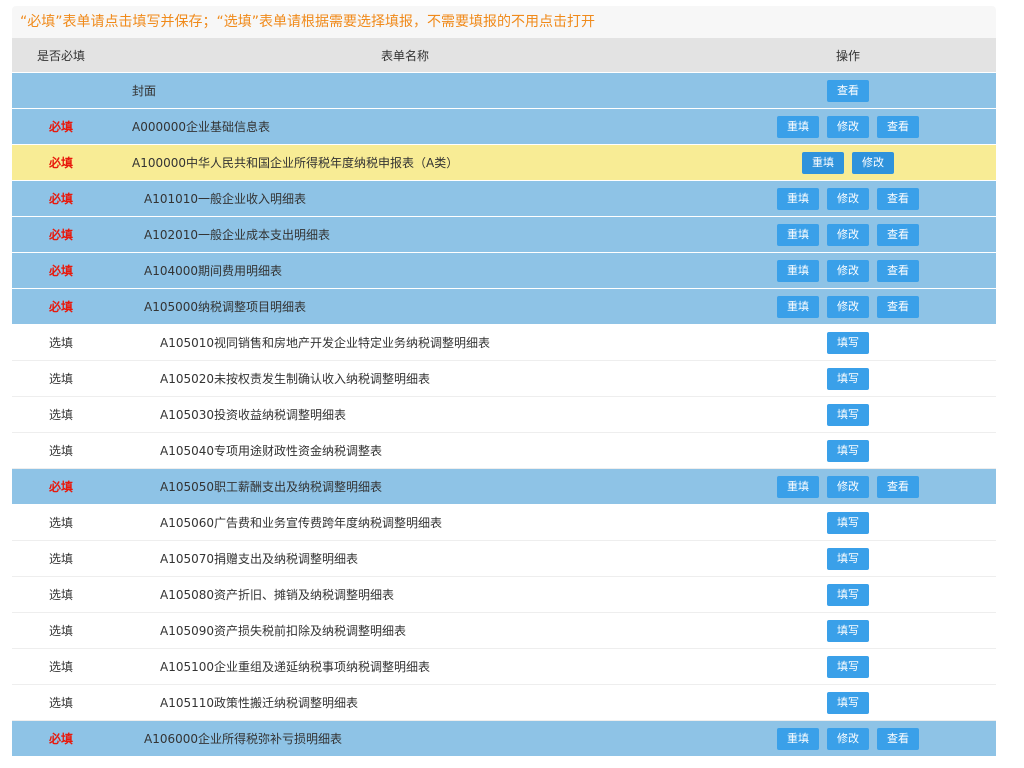  I want to click on form-name-cell: A105000纳税调整项目明细表, so click(405, 306).